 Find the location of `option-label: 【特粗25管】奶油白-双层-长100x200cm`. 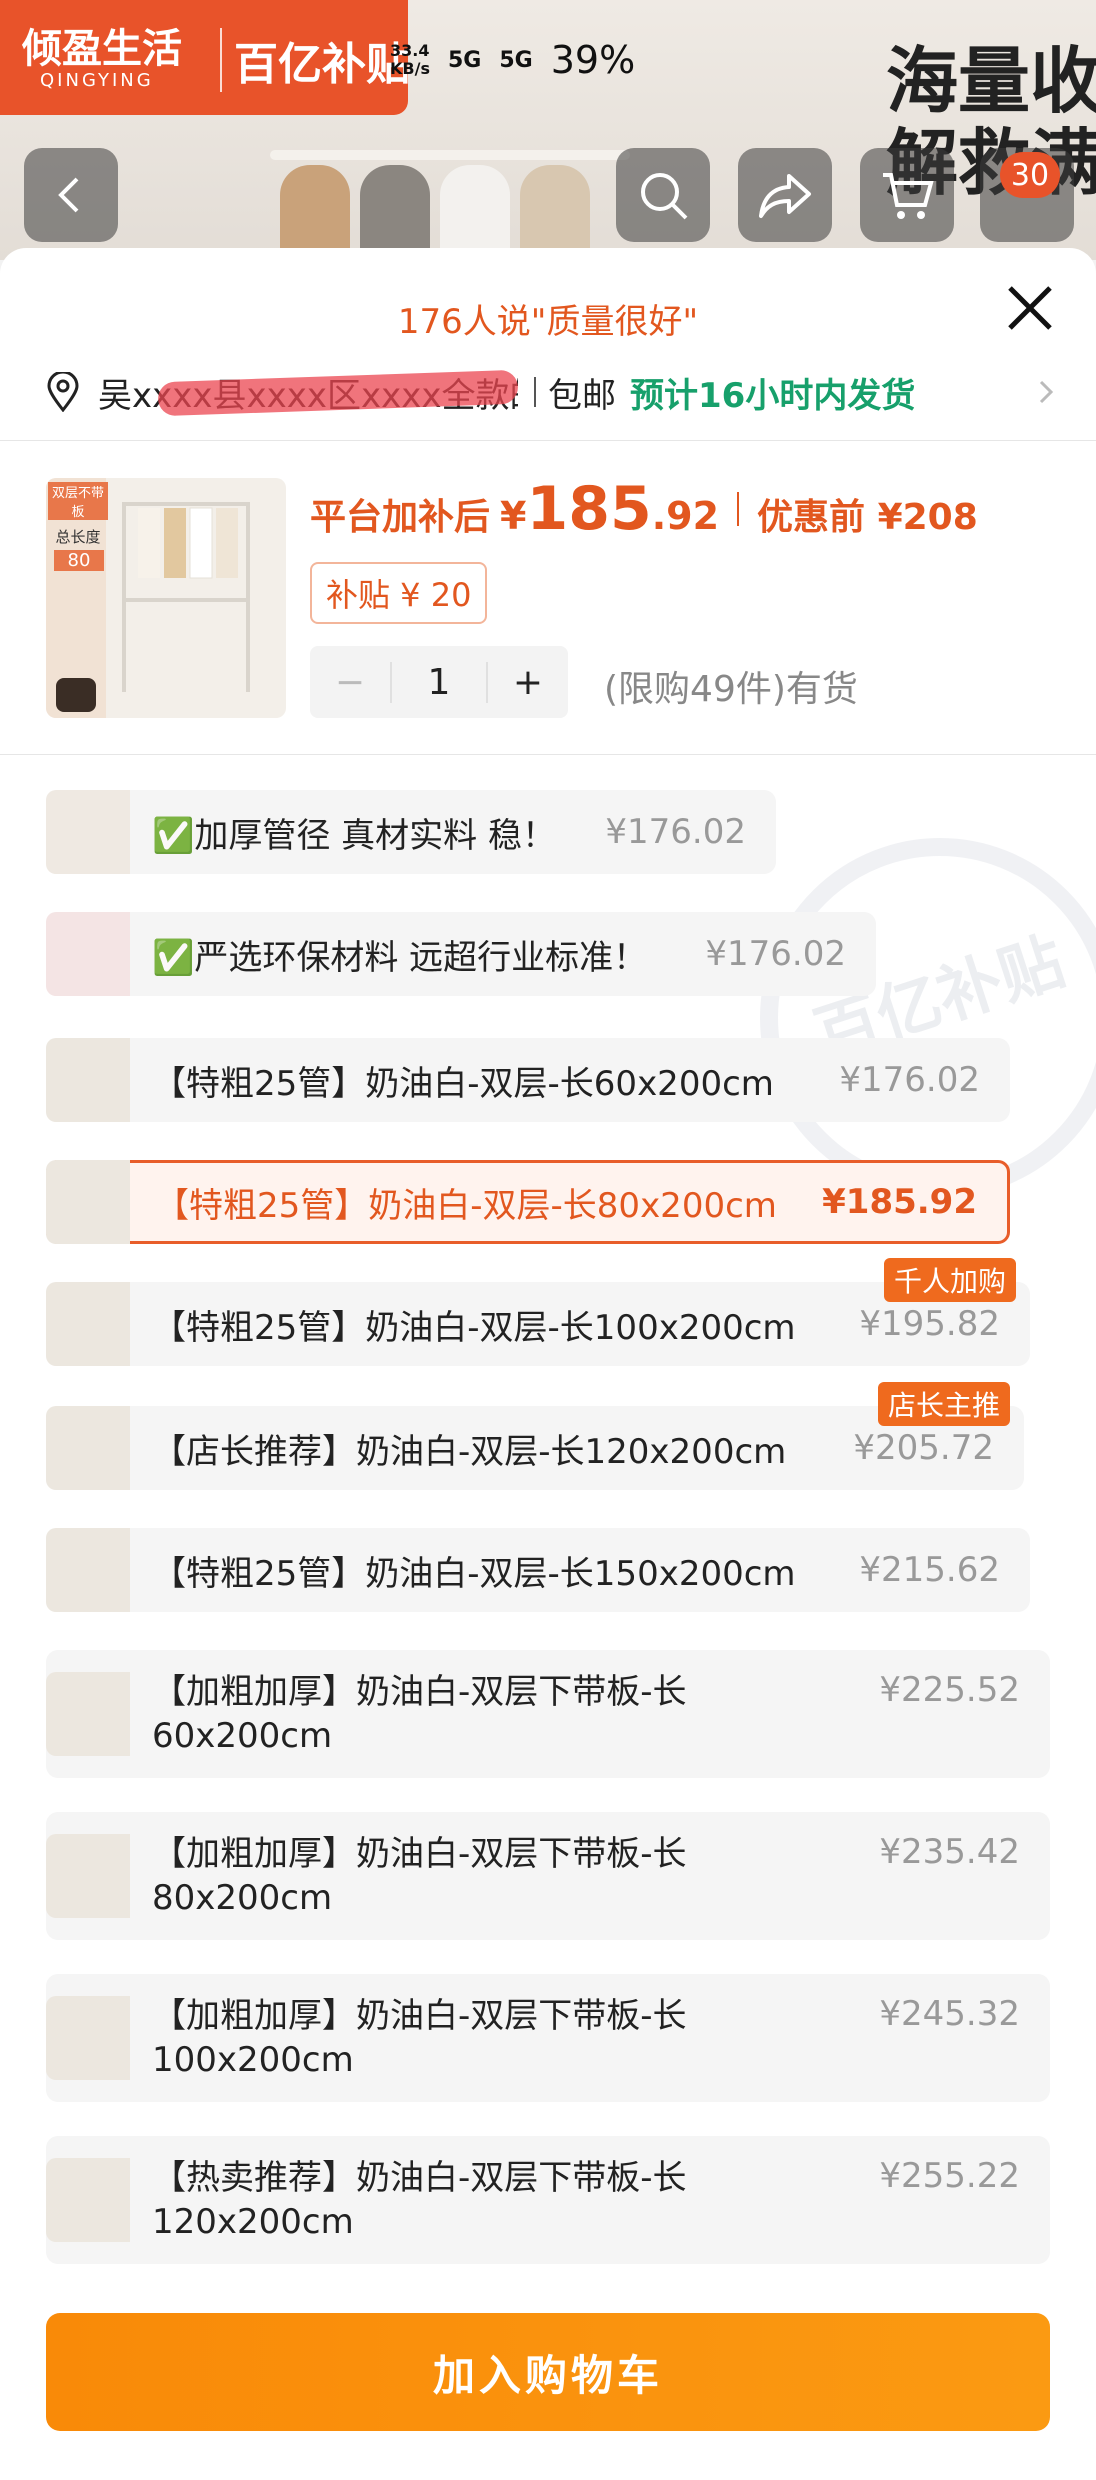

option-label: 【特粗25管】奶油白-双层-长100x200cm is located at coordinates (474, 1327).